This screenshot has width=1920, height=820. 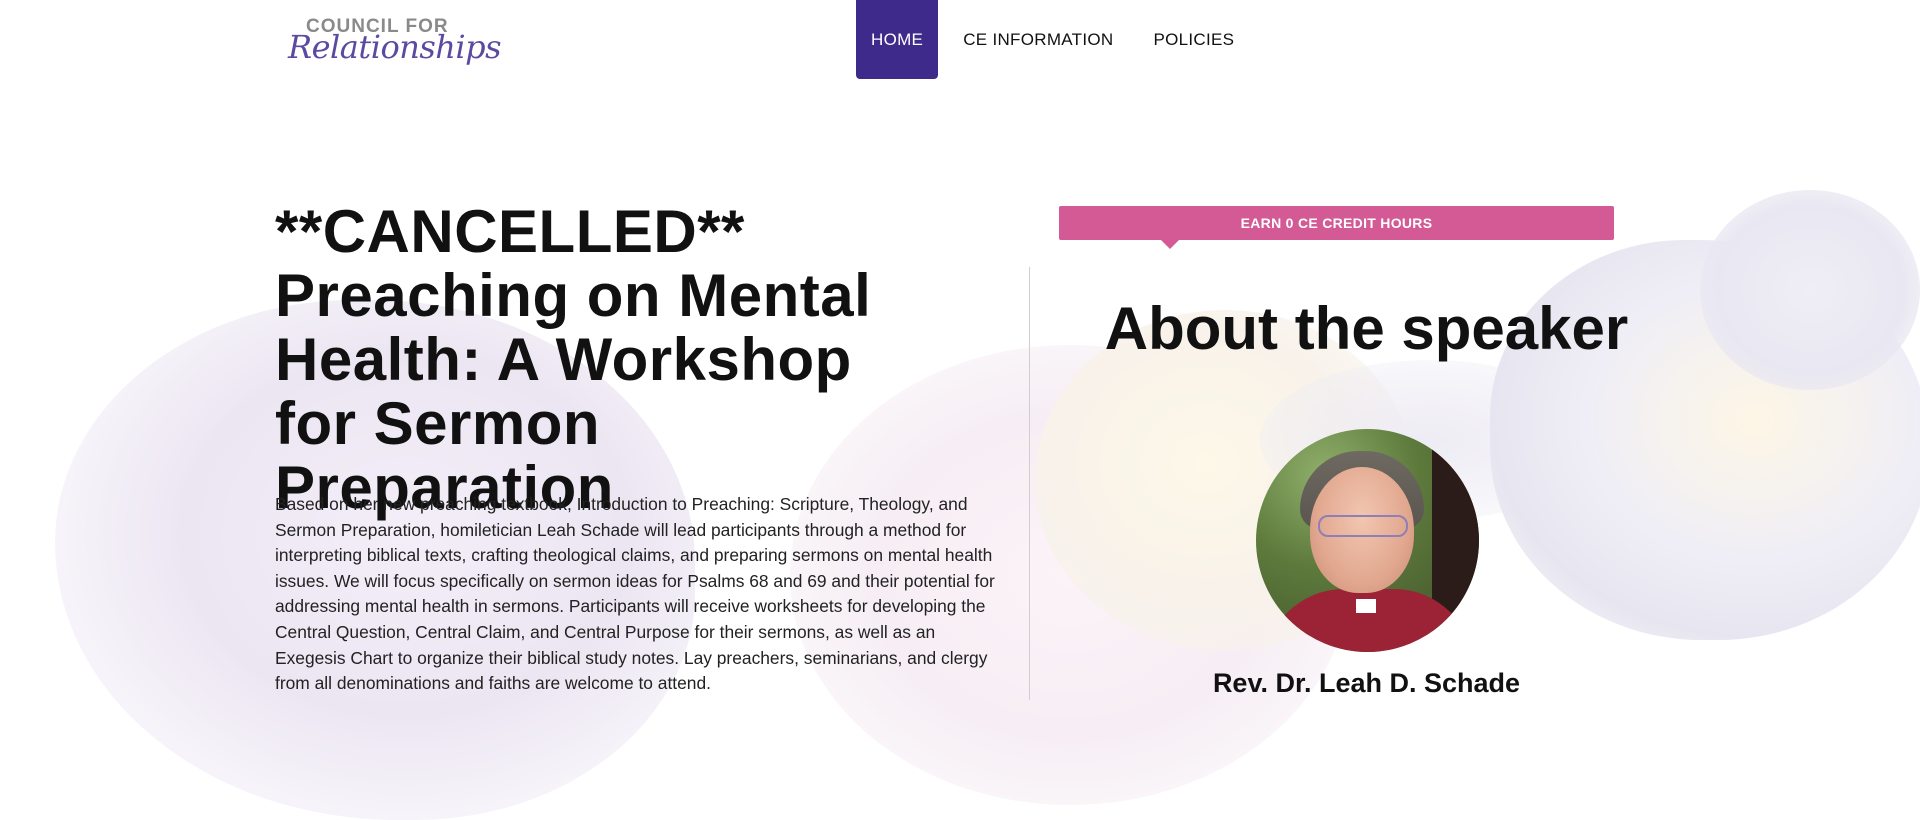 What do you see at coordinates (394, 47) in the screenshot?
I see `logo-script-text: Relationships` at bounding box center [394, 47].